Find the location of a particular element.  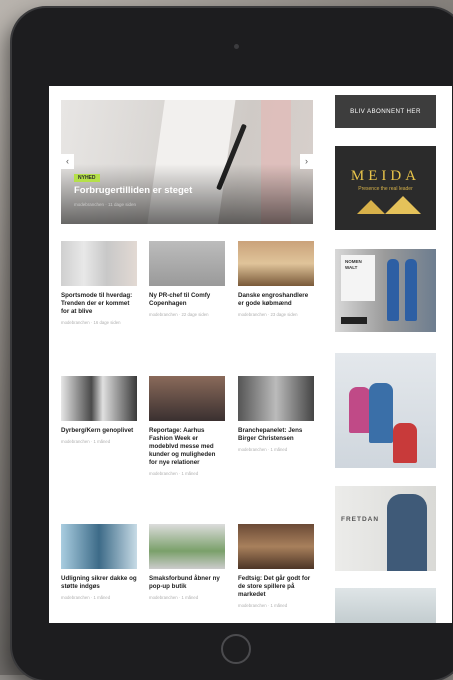

menswear-ad-banner: FRETDAN is located at coordinates (385, 528).